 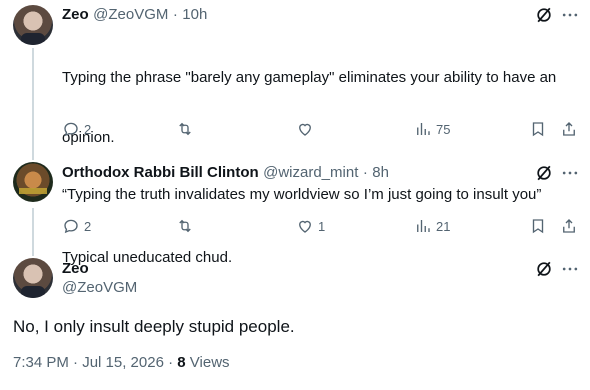 I want to click on views-count: 21, so click(x=443, y=226).